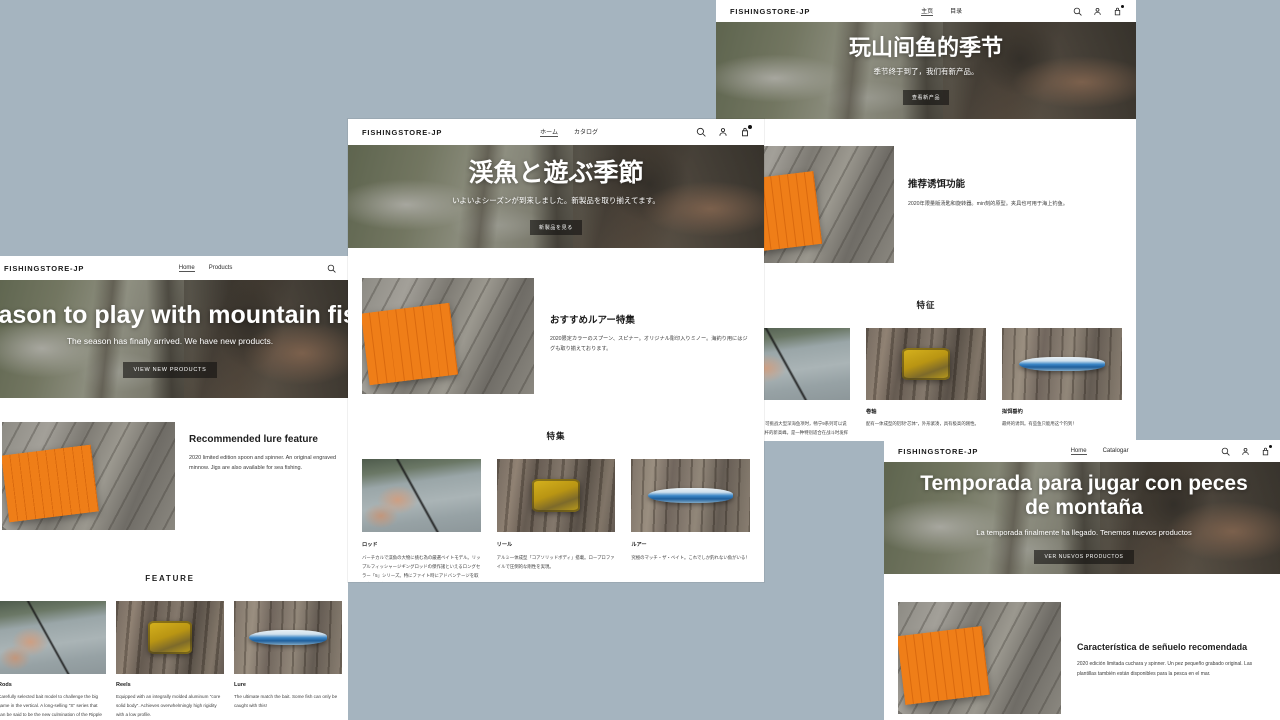  I want to click on feature-name: Rods, so click(6, 685).